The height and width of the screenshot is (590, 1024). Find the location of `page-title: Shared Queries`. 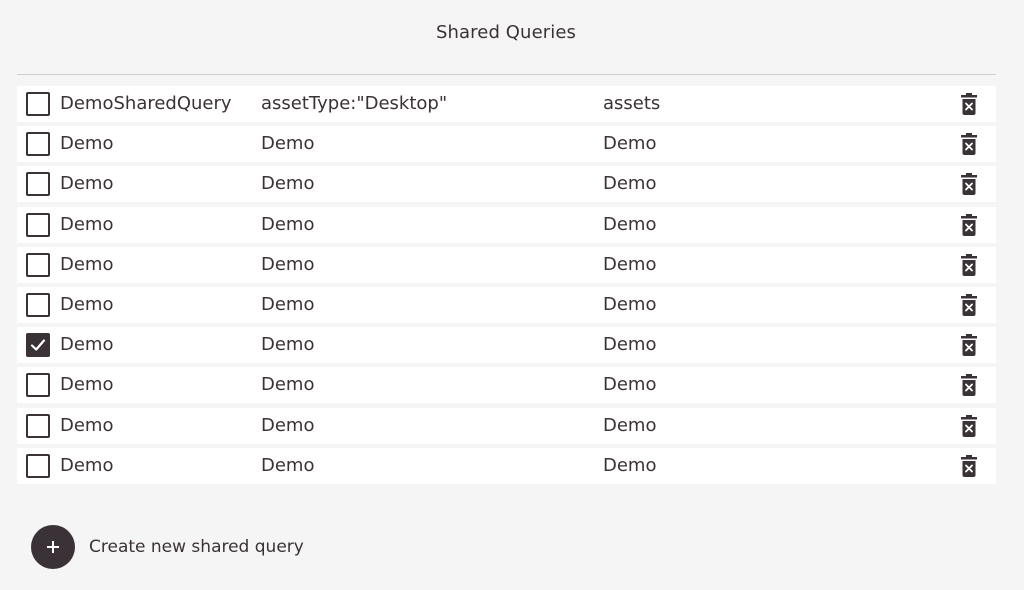

page-title: Shared Queries is located at coordinates (506, 32).